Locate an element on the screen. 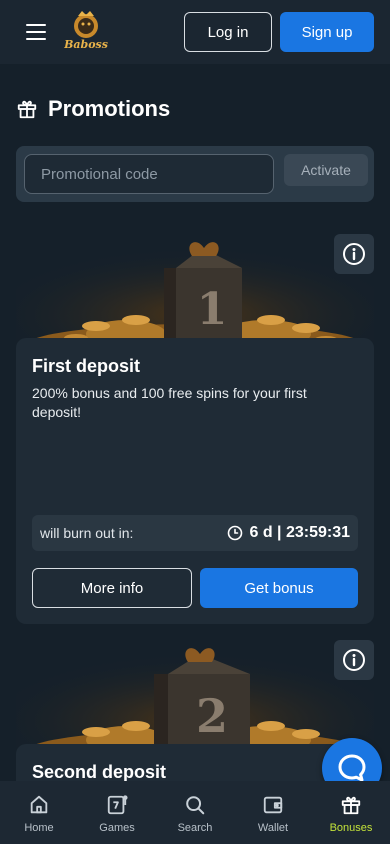  first-deposit-banner: 1 is located at coordinates (195, 292).